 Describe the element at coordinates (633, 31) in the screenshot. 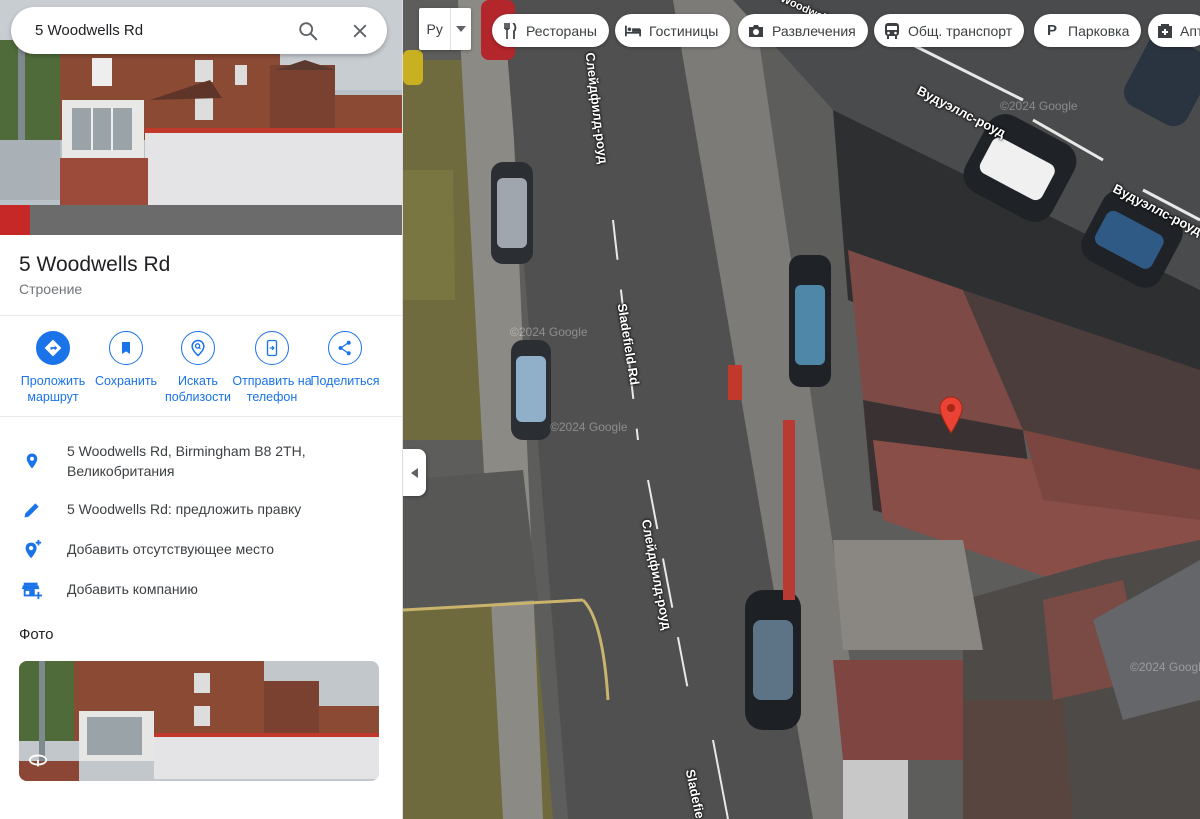

I see `hotel-icon` at that location.